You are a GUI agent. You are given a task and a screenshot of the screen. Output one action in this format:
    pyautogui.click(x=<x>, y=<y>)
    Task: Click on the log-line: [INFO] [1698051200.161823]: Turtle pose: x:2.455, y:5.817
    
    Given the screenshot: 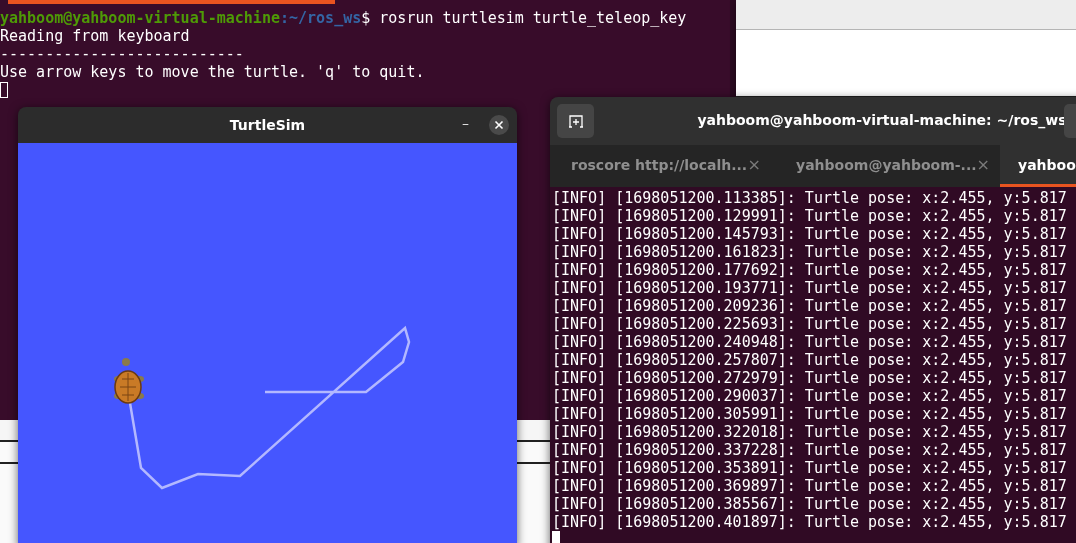 What is the action you would take?
    pyautogui.click(x=809, y=252)
    